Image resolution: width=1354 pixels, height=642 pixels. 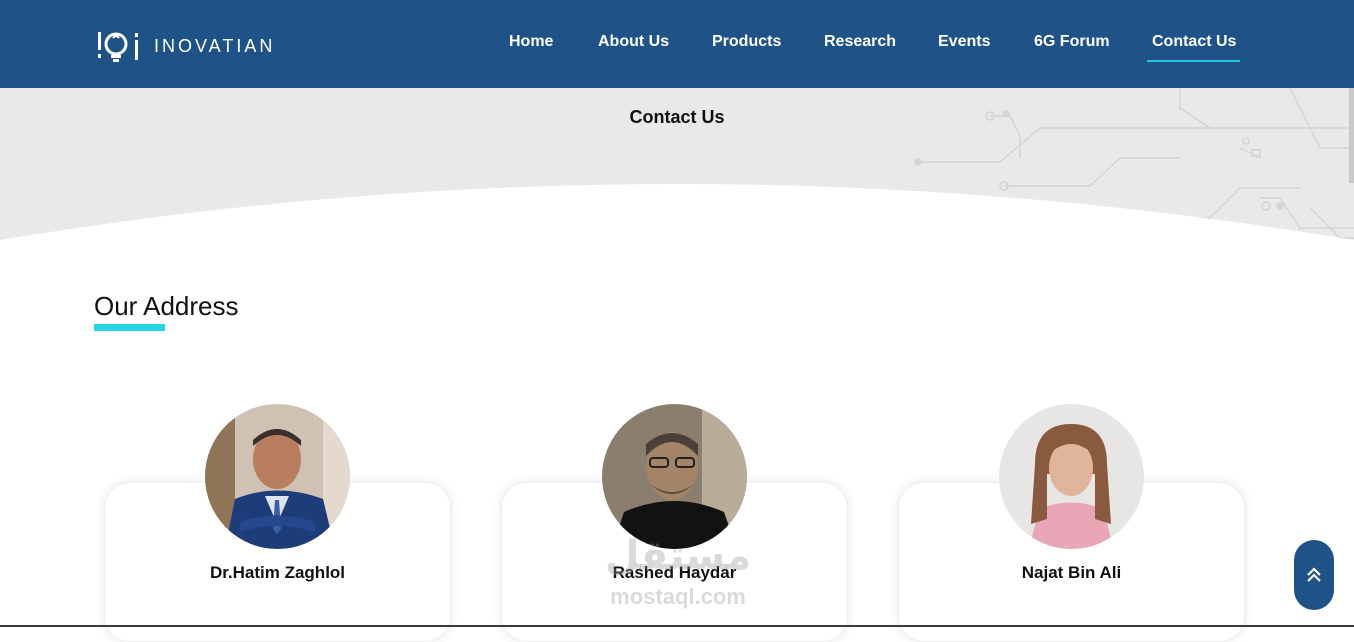 I want to click on double-chevron-up-icon, so click(x=1314, y=574).